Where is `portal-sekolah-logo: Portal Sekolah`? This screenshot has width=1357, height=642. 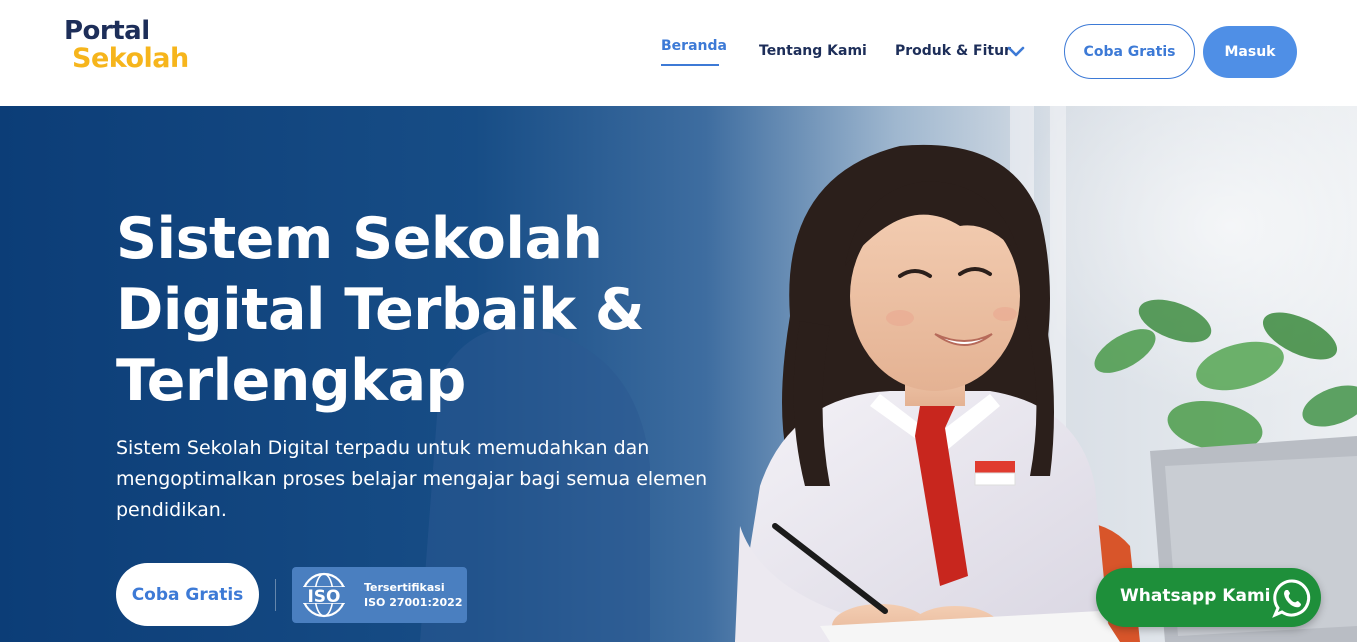 portal-sekolah-logo: Portal Sekolah is located at coordinates (126, 45).